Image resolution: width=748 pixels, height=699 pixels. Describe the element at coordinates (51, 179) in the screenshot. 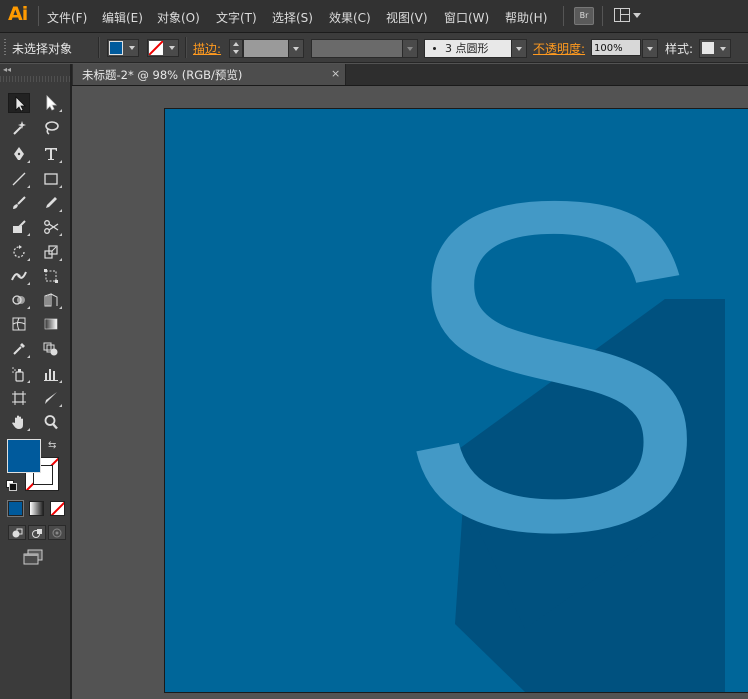

I see `rectangle-tool` at that location.